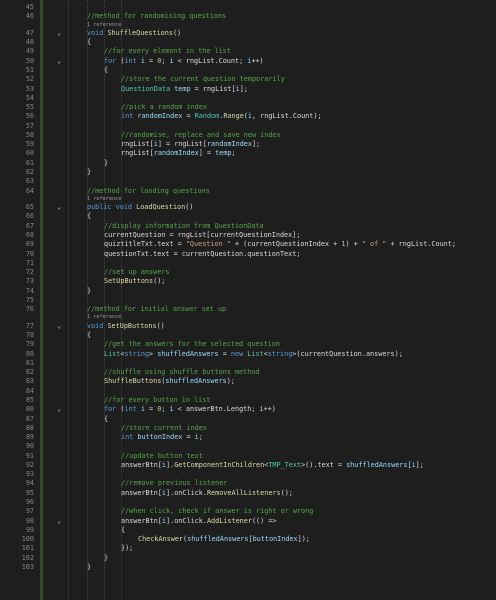  What do you see at coordinates (248, 153) in the screenshot?
I see `code-line: 60 rngList[randomIndex] = temp;` at bounding box center [248, 153].